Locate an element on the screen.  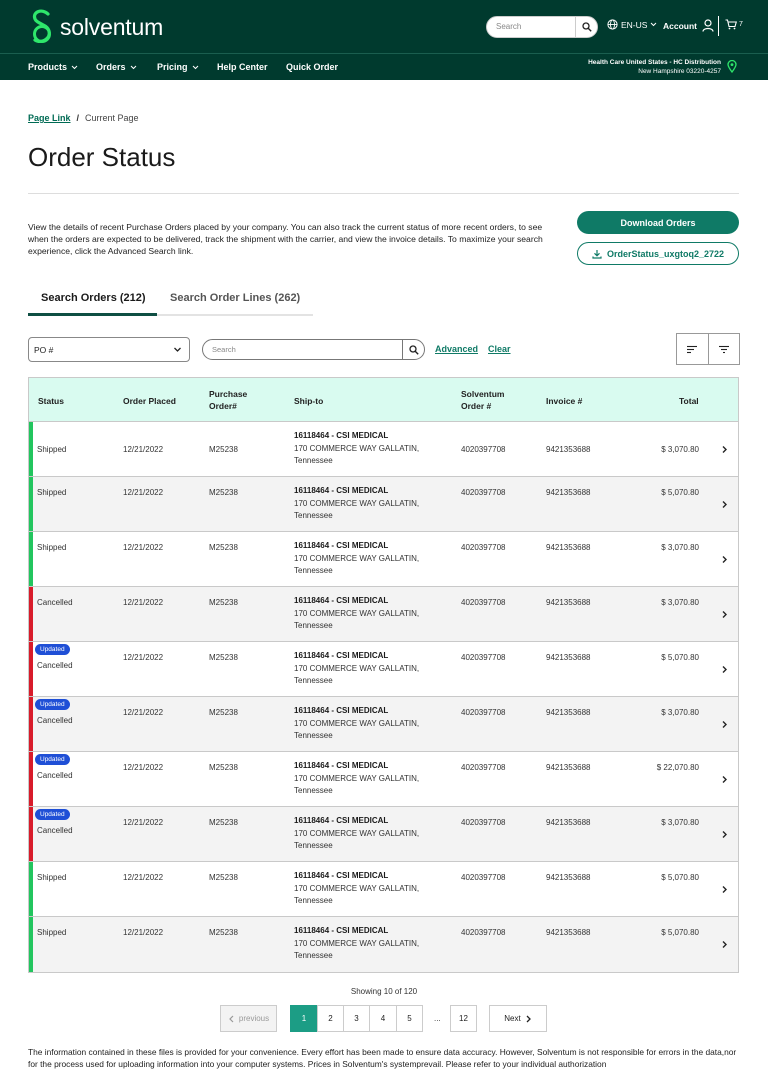
language-selector: EN-US is located at coordinates (632, 24).